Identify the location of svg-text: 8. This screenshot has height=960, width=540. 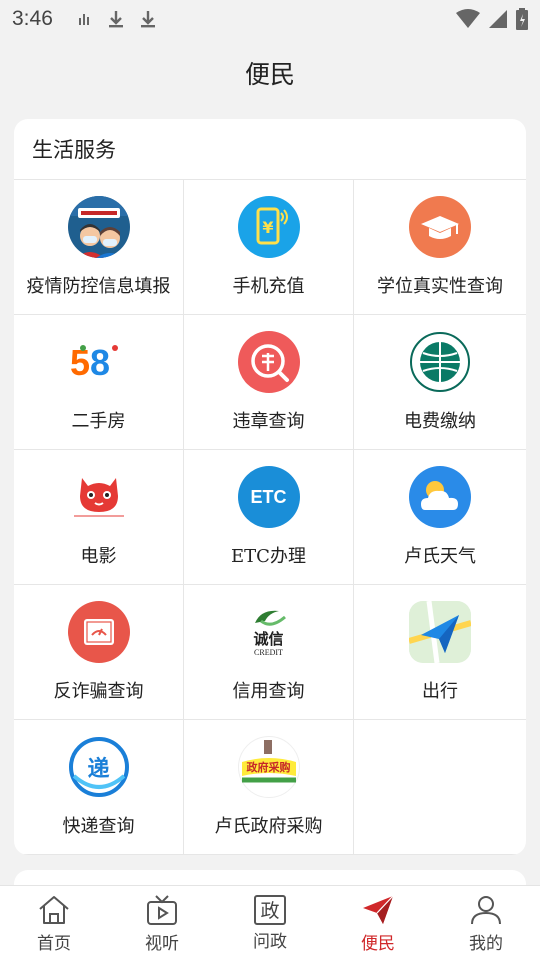
(100, 362).